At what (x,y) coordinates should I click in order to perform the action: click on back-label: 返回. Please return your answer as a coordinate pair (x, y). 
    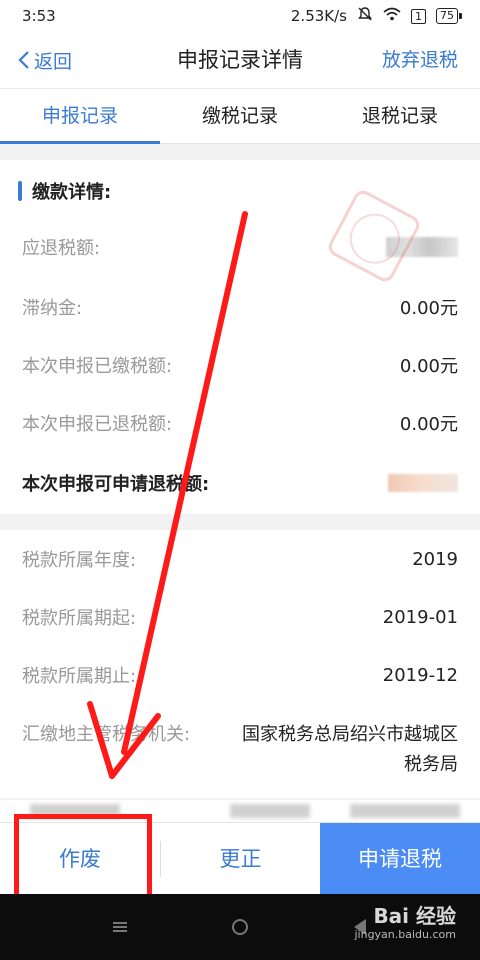
    Looking at the image, I should click on (53, 61).